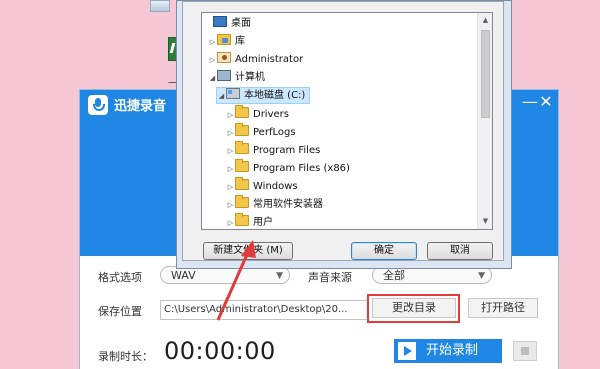 This screenshot has width=600, height=369. Describe the element at coordinates (301, 168) in the screenshot. I see `tree-item-label: Program Files (x86)` at that location.